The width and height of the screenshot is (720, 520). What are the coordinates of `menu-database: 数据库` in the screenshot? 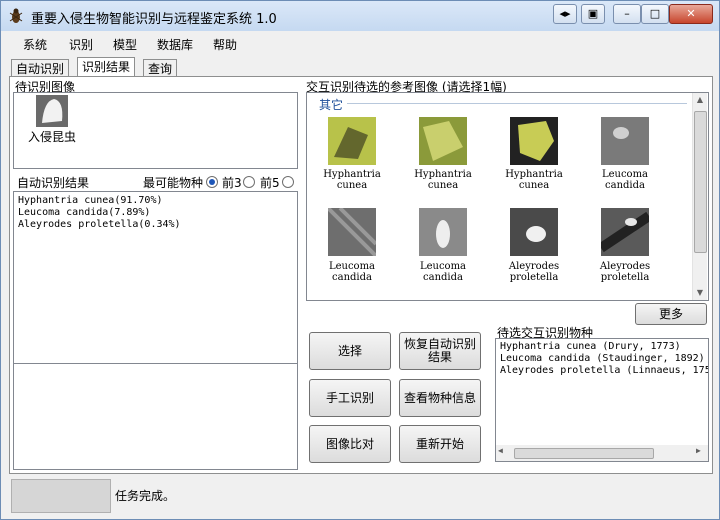 It's located at (175, 44).